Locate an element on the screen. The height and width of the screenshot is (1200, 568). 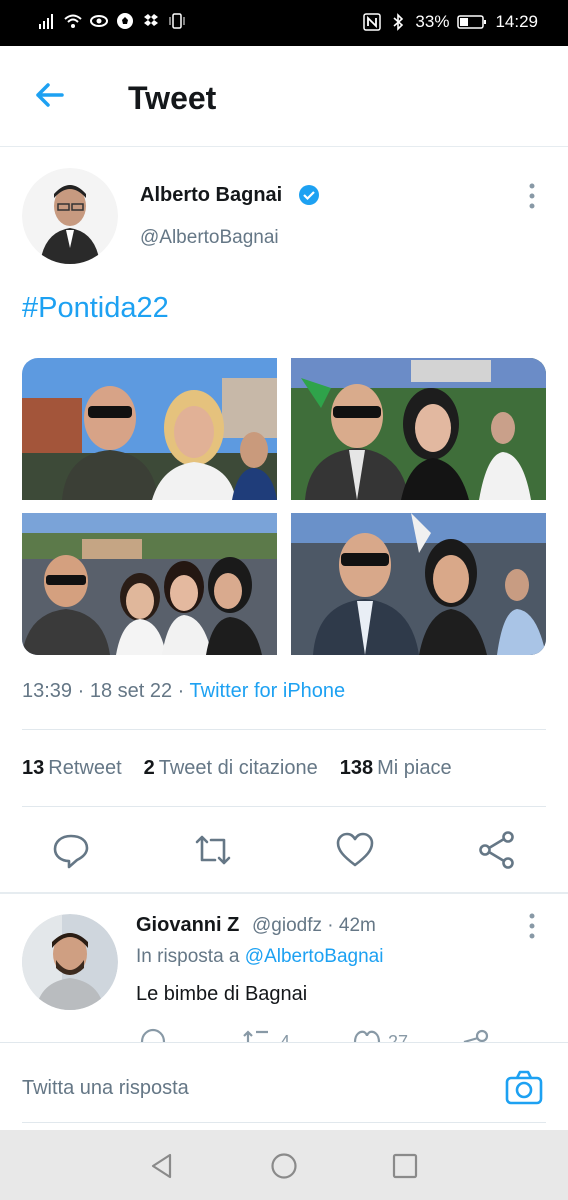
likes-stat: 138 Mi piace is located at coordinates (396, 768).